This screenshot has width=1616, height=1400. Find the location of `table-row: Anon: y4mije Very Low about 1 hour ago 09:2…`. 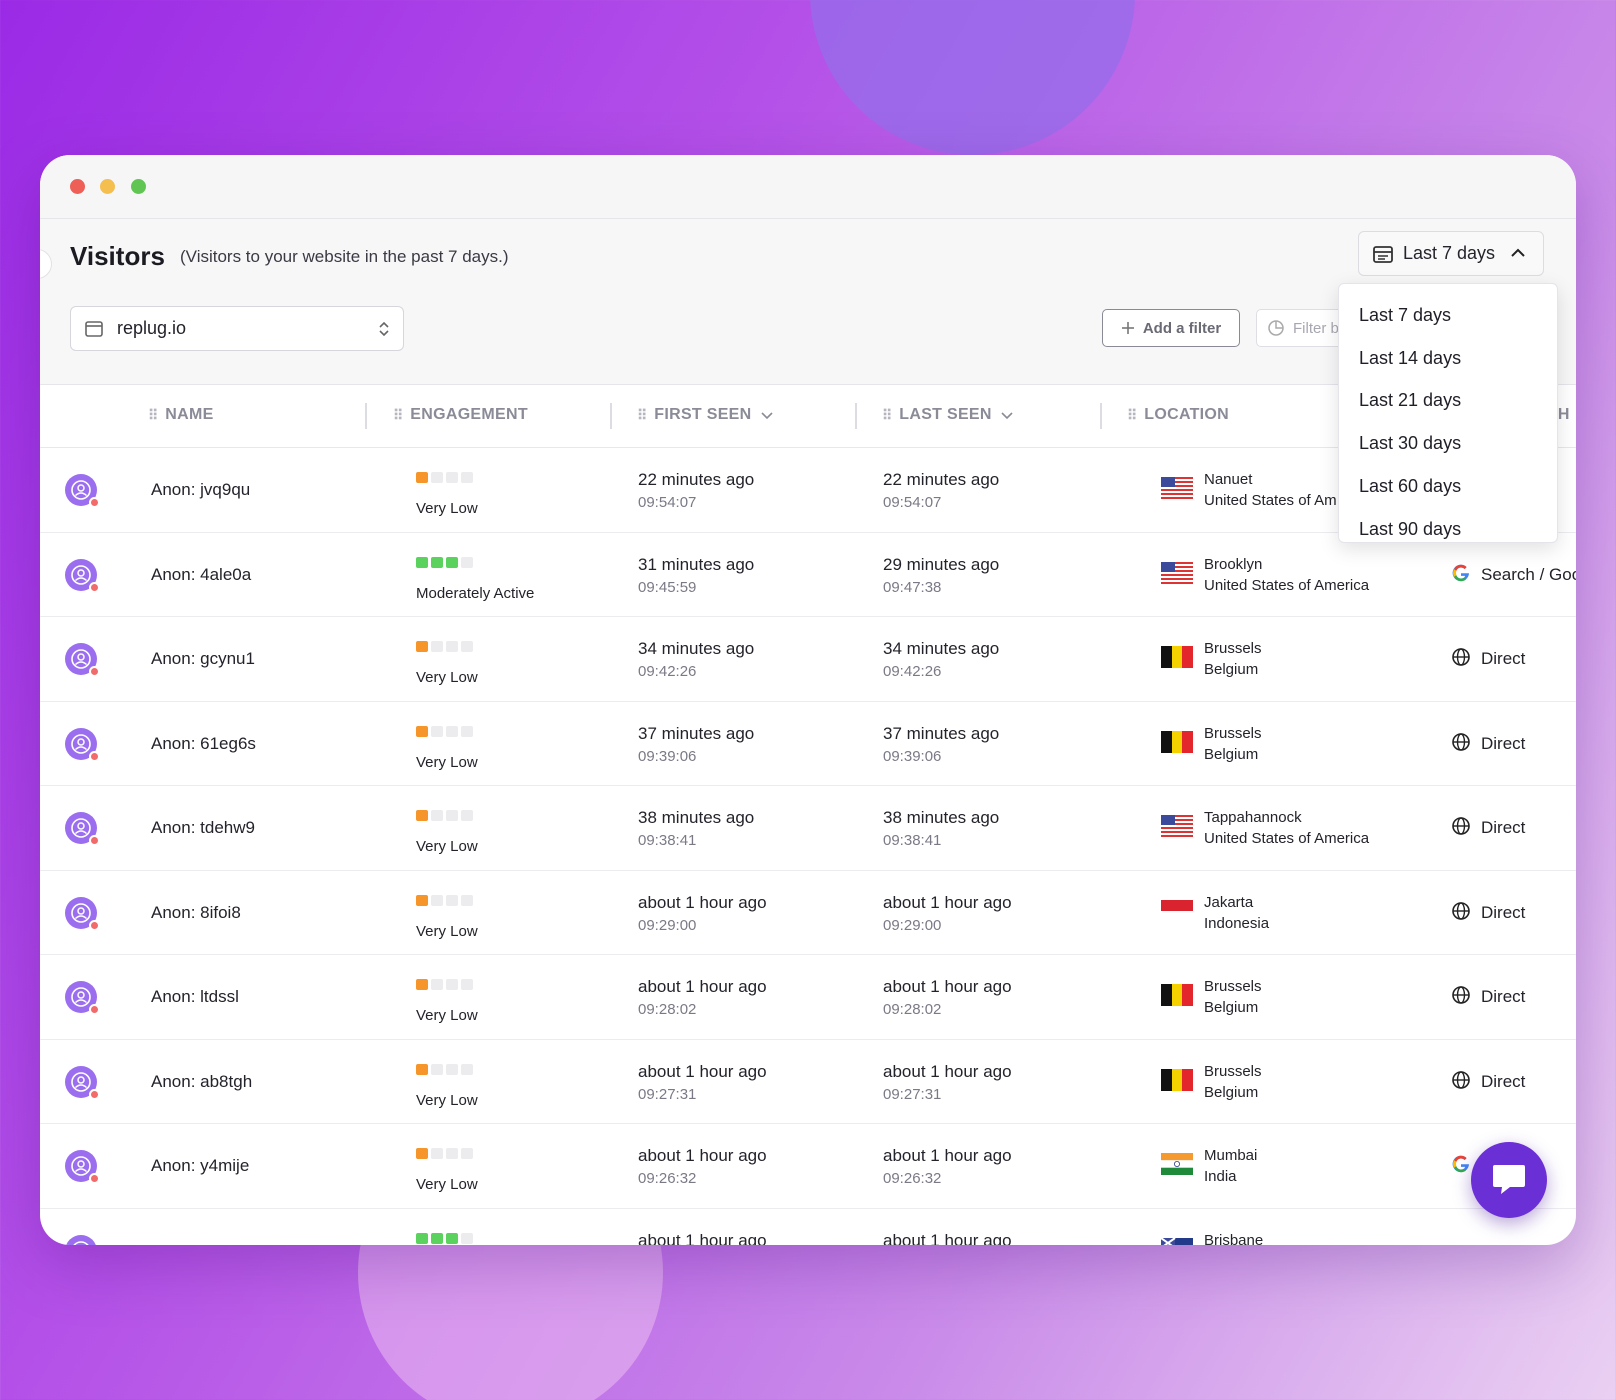

table-row: Anon: y4mije Very Low about 1 hour ago 09:2… is located at coordinates (808, 1166).